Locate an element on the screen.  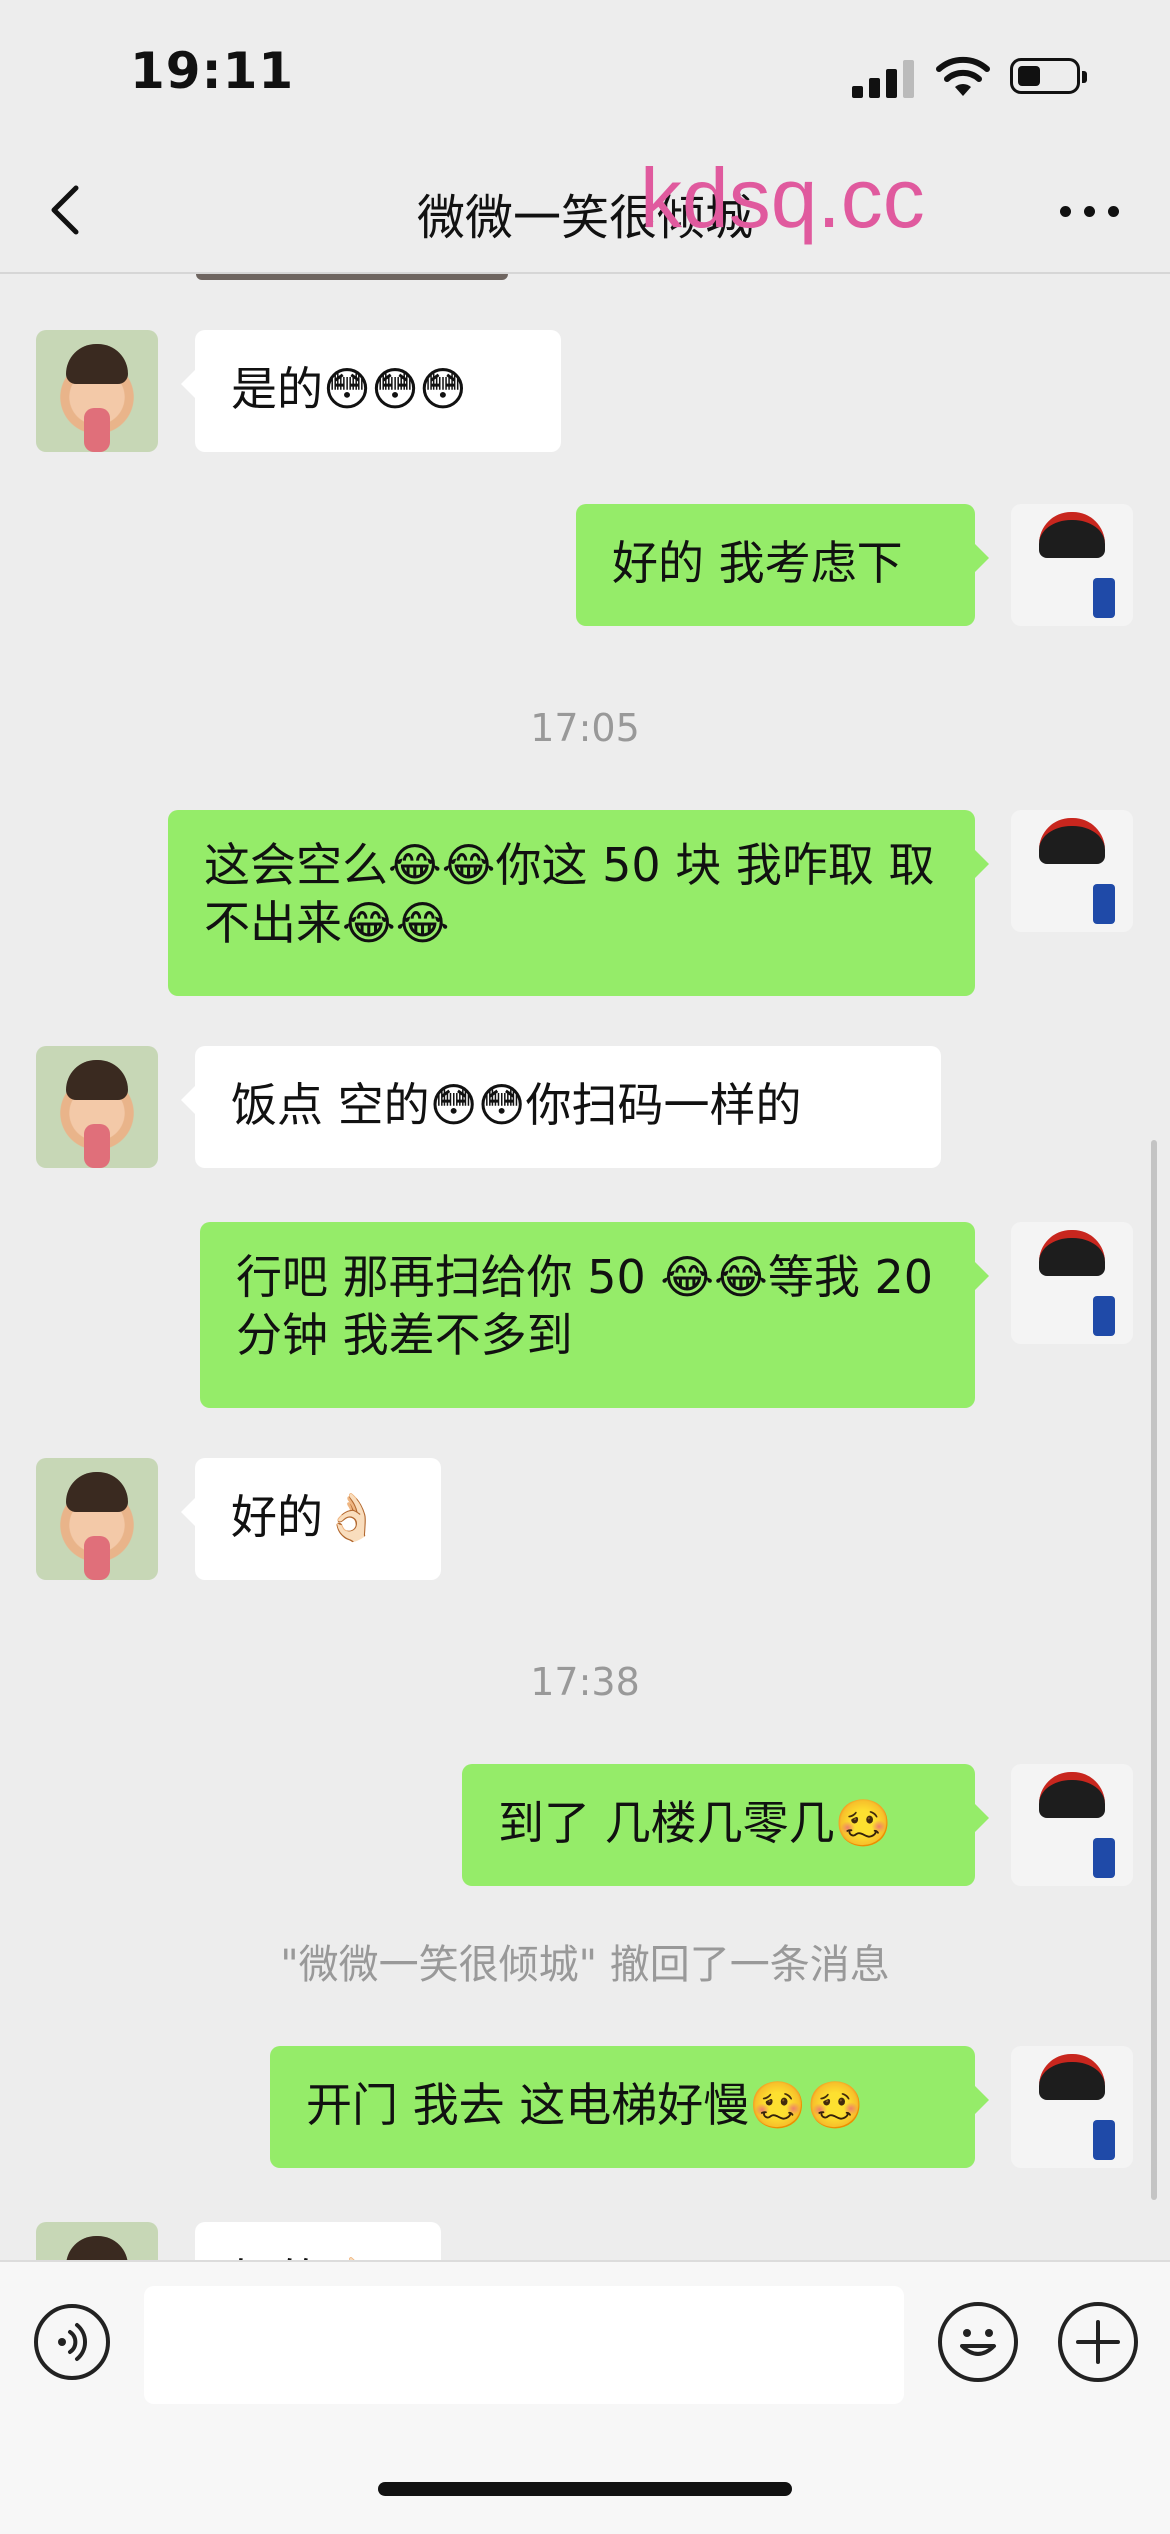
plus-icon is located at coordinates (1098, 2342).